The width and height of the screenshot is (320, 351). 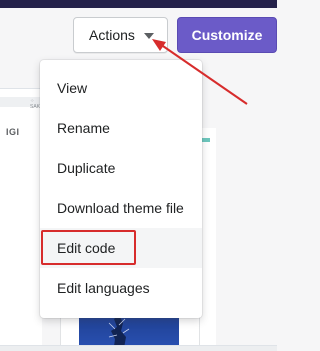 I want to click on preview-heading-fragment: IGI, so click(x=13, y=132).